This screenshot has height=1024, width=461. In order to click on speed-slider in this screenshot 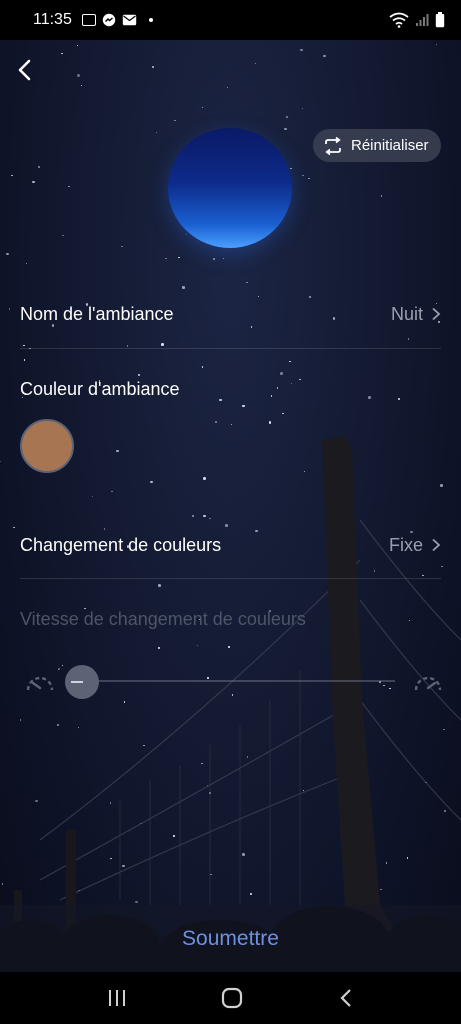, I will do `click(234, 682)`.